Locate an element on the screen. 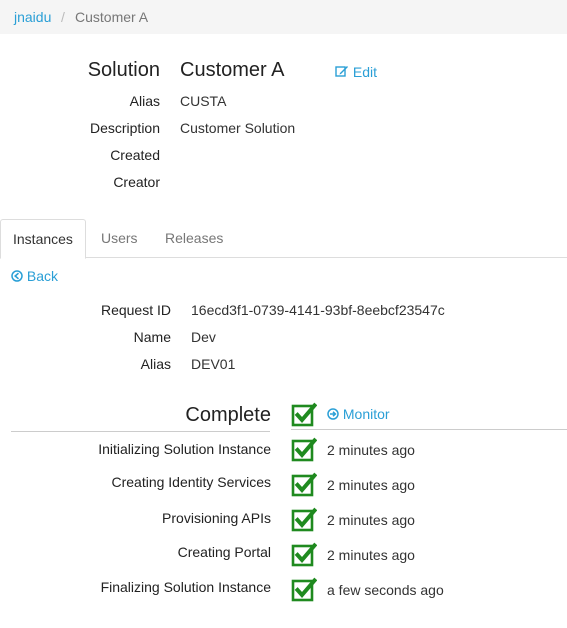 This screenshot has height=628, width=567. edit-icon is located at coordinates (341, 71).